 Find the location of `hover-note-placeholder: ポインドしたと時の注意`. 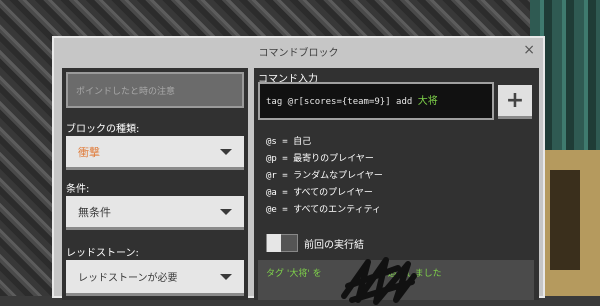

hover-note-placeholder: ポインドしたと時の注意 is located at coordinates (126, 92).